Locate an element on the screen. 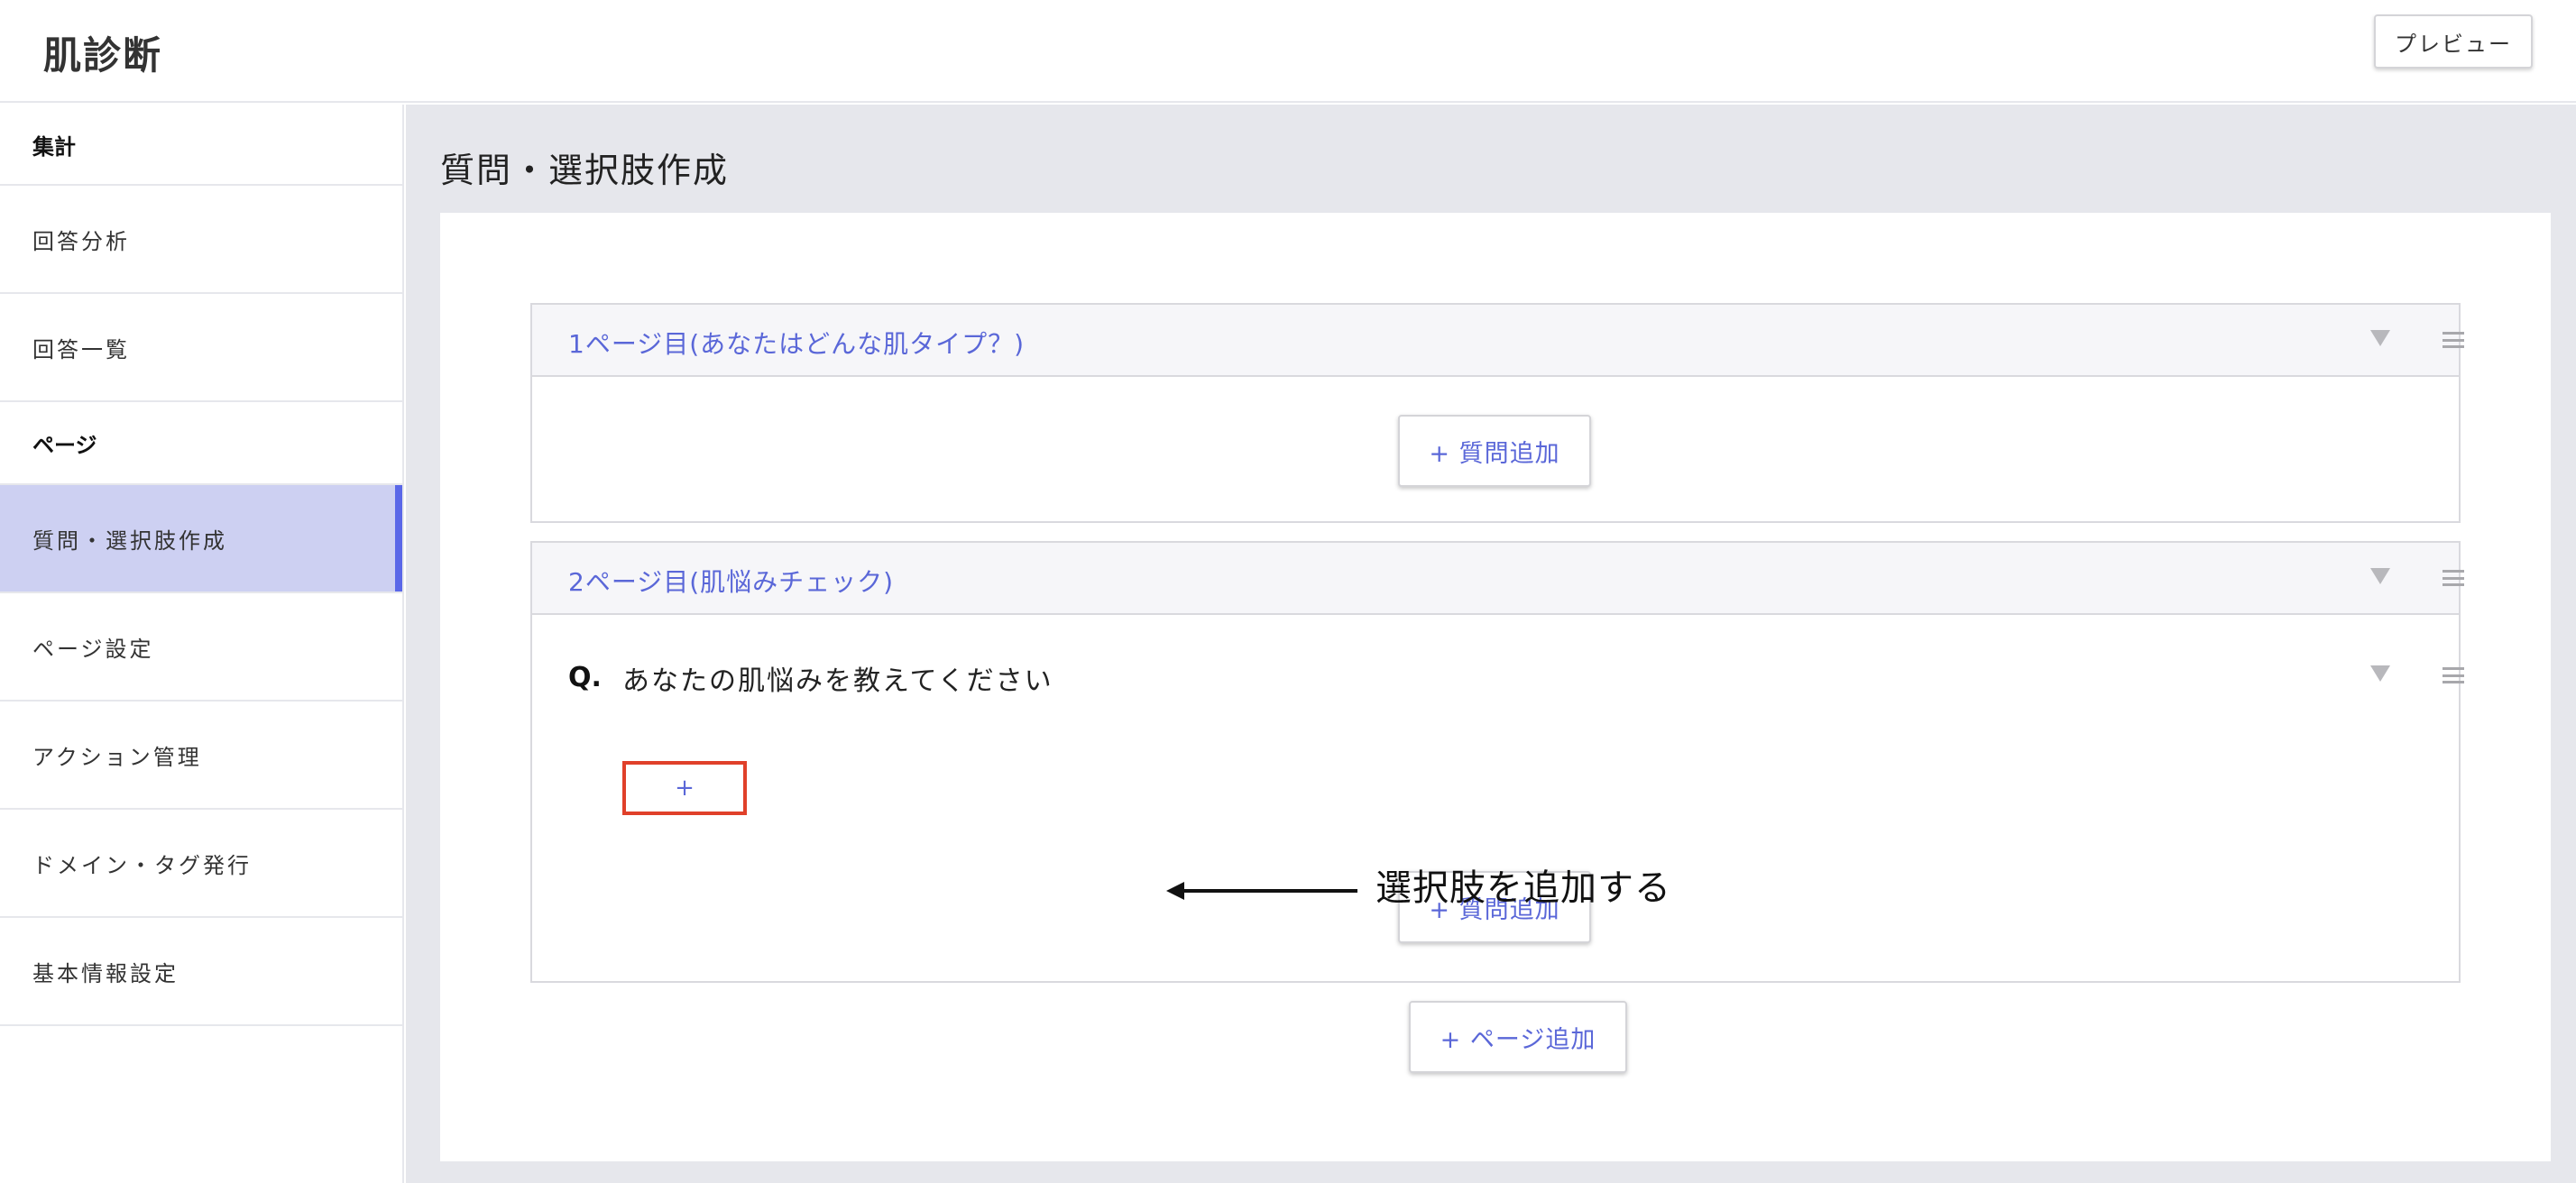 The width and height of the screenshot is (2576, 1183). page-block-1: 1ページ目(あなたはどんな肌タイプ？) + 質問追加 is located at coordinates (1497, 413).